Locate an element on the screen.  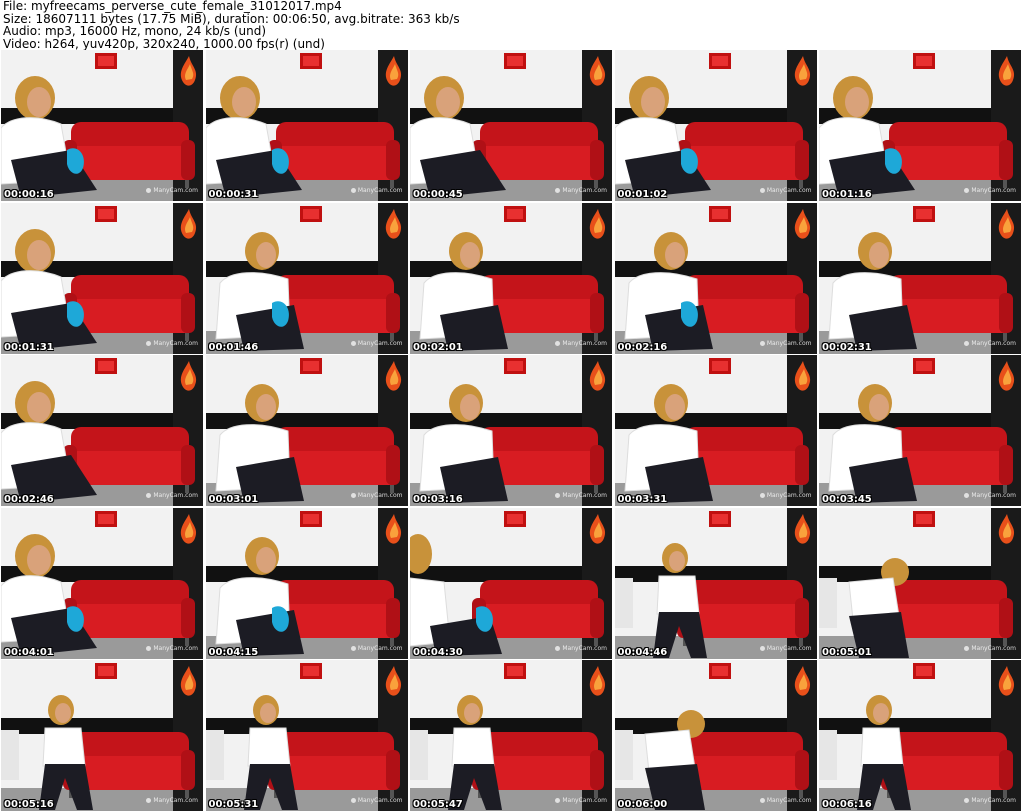
video-thumbnail: ManyCam.com 00:04:46 is located at coordinates (715, 583).